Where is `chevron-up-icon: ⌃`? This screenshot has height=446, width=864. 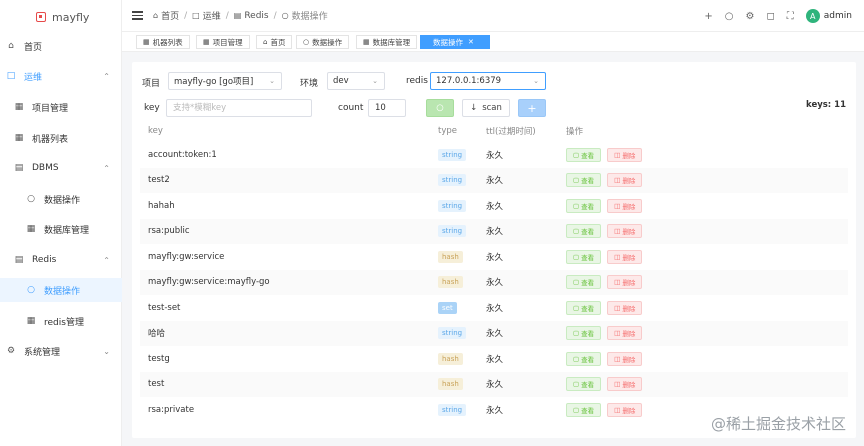 chevron-up-icon: ⌃ is located at coordinates (106, 76).